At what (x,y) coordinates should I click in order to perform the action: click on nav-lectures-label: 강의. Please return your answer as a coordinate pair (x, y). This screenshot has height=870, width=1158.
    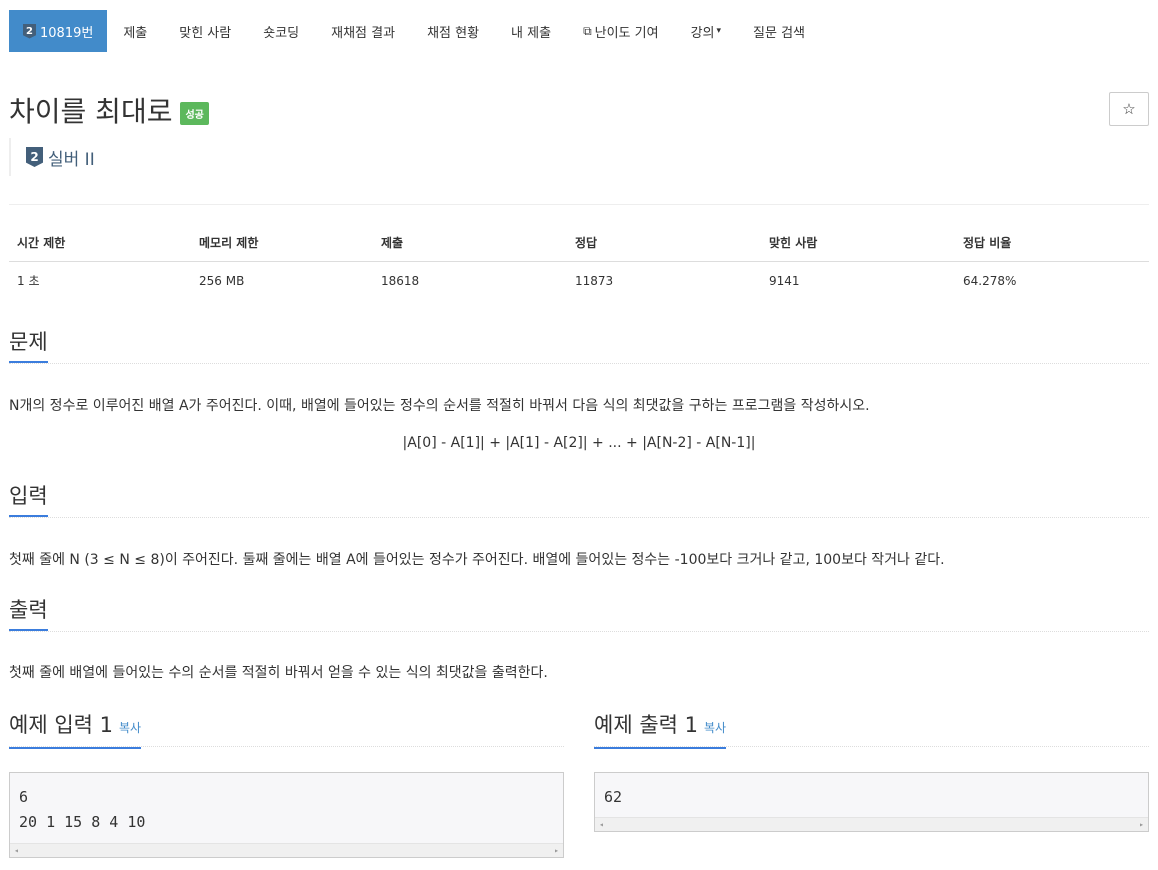
    Looking at the image, I should click on (702, 33).